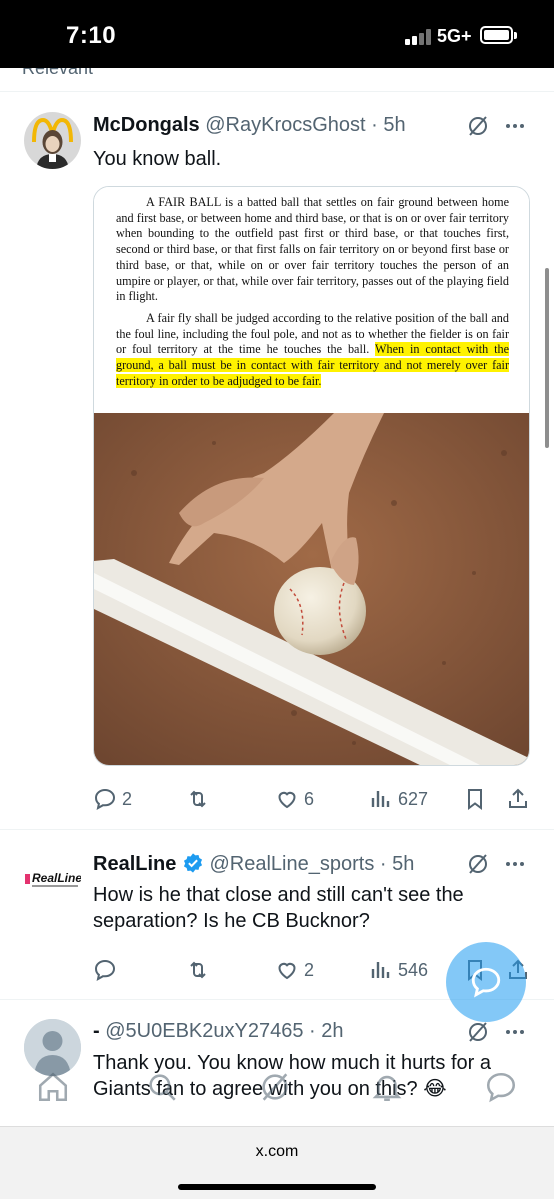 The height and width of the screenshot is (1199, 554). What do you see at coordinates (413, 969) in the screenshot?
I see `view-count: 546` at bounding box center [413, 969].